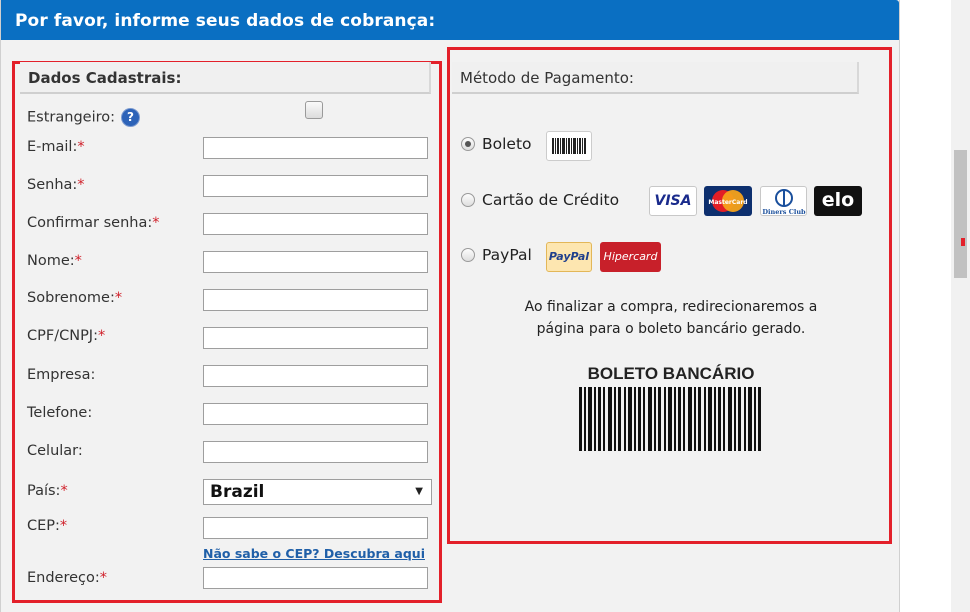 This screenshot has height=612, width=970. I want to click on help-icon: ?, so click(130, 117).